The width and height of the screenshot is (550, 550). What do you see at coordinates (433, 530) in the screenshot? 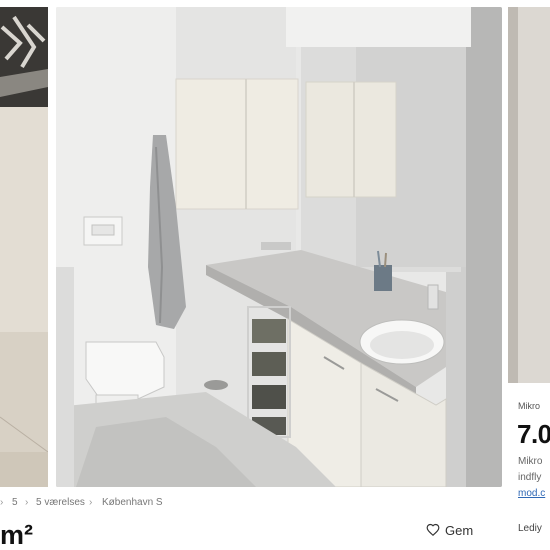
I see `heart-outline-icon` at bounding box center [433, 530].